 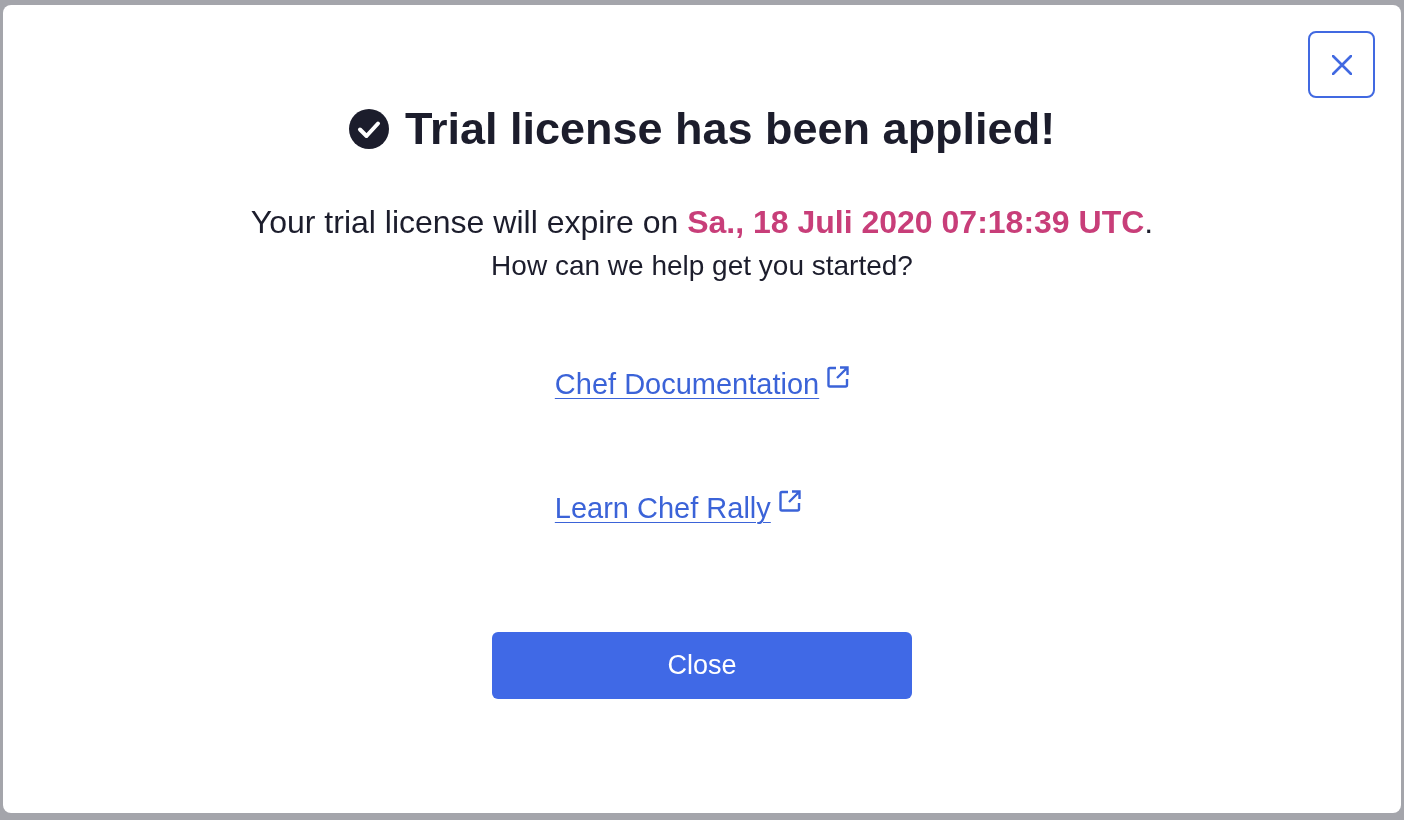 I want to click on close-dialog-button: Close, so click(x=702, y=665).